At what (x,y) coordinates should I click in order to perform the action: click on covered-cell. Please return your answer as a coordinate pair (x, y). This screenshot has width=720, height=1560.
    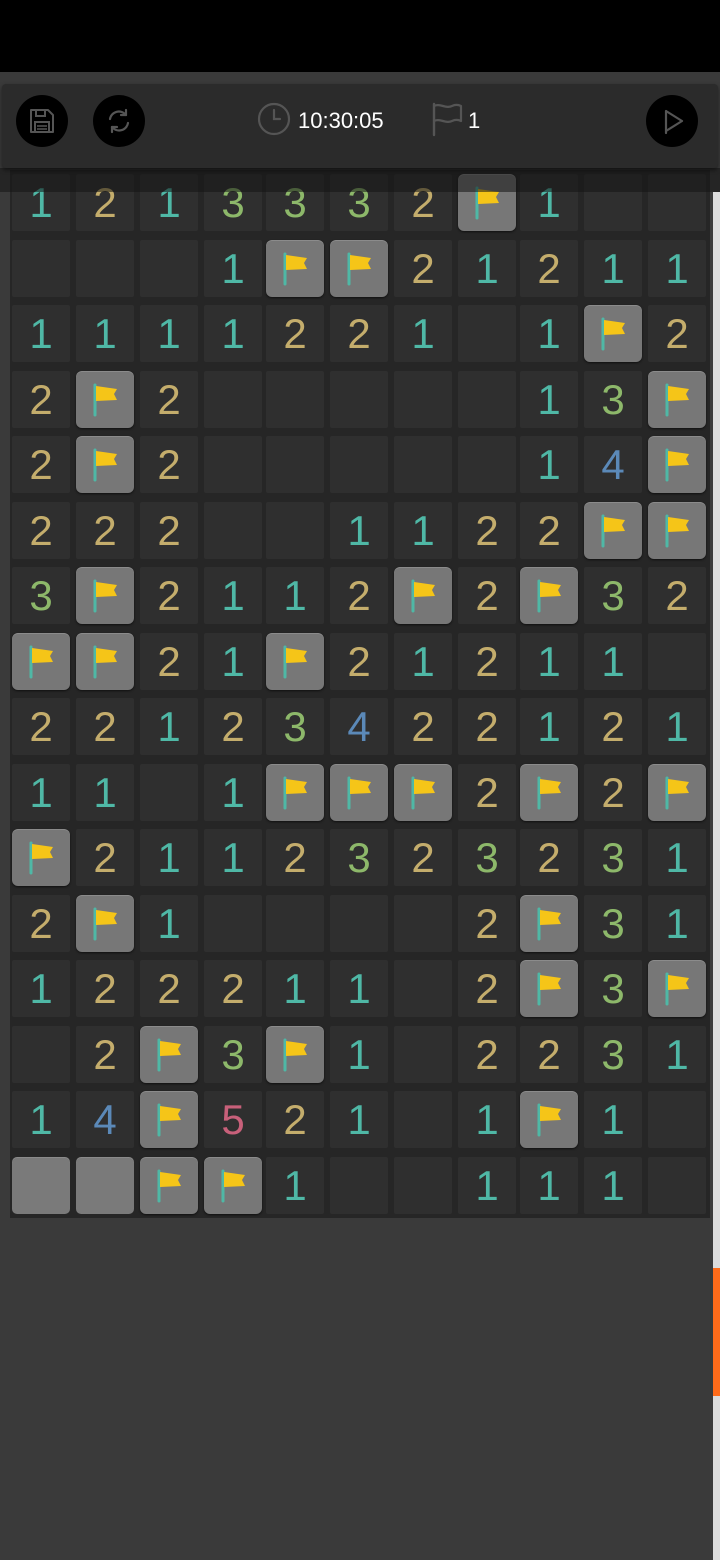
    Looking at the image, I should click on (105, 1185).